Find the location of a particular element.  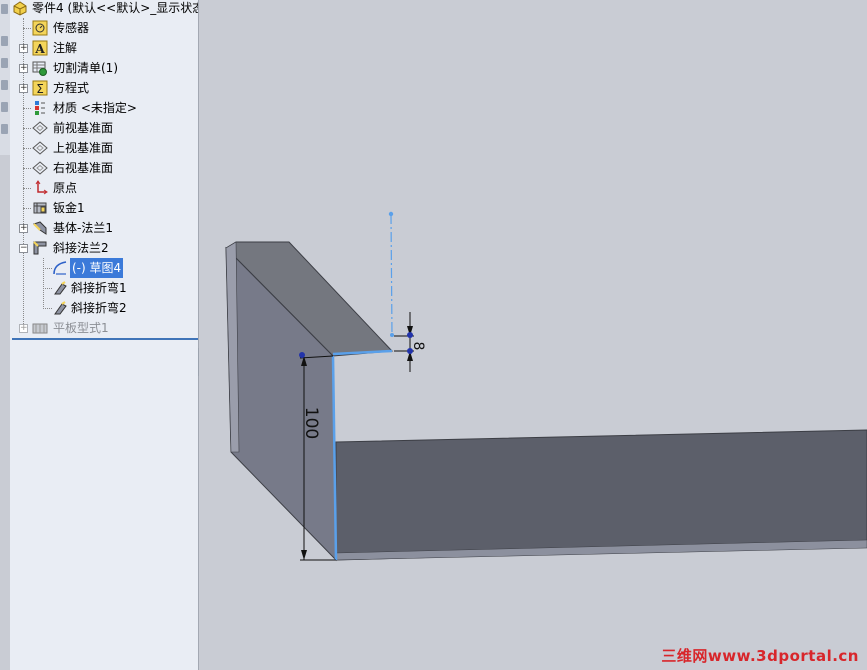

tree-item-miter-bend-2: 斜接折弯2 is located at coordinates (104, 303).